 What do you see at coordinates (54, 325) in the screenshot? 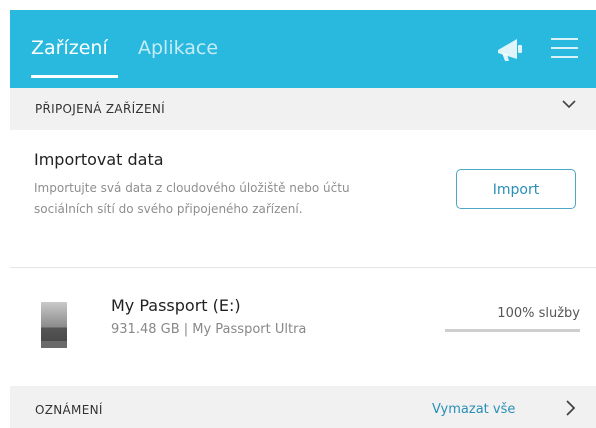
I see `drive-icon` at bounding box center [54, 325].